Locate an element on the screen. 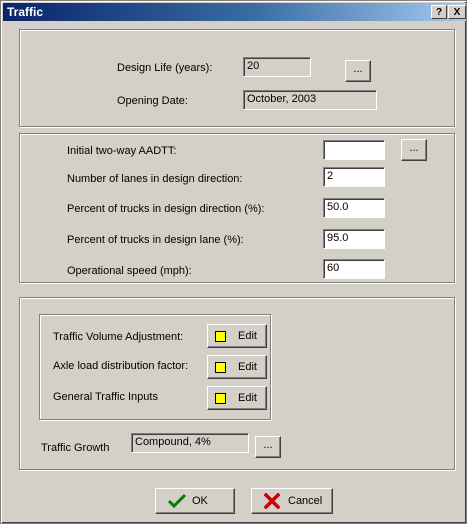 Image resolution: width=467 pixels, height=524 pixels. axle-load-label: Axle load distribution factor: is located at coordinates (121, 366).